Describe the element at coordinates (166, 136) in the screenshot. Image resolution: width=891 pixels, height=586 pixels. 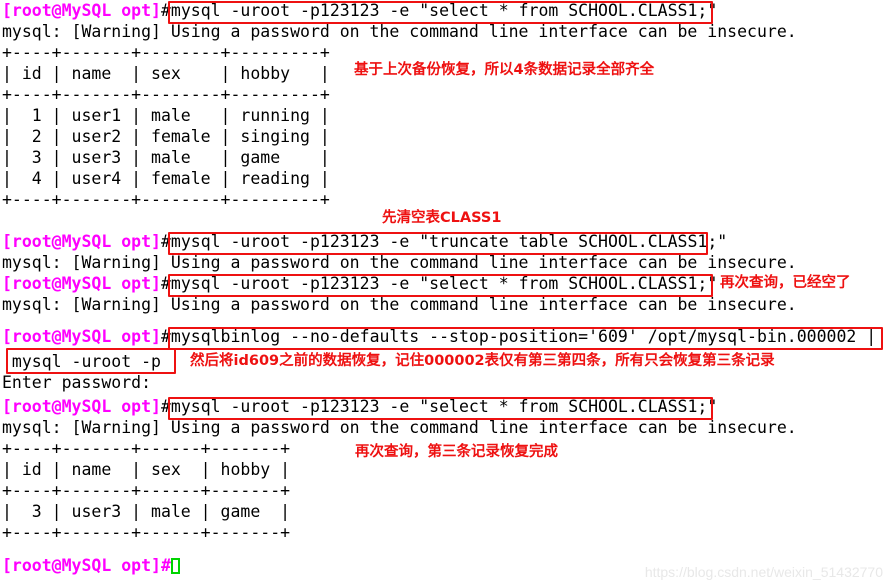
I see `table-row: | 2 | user2 | female | singing |` at that location.